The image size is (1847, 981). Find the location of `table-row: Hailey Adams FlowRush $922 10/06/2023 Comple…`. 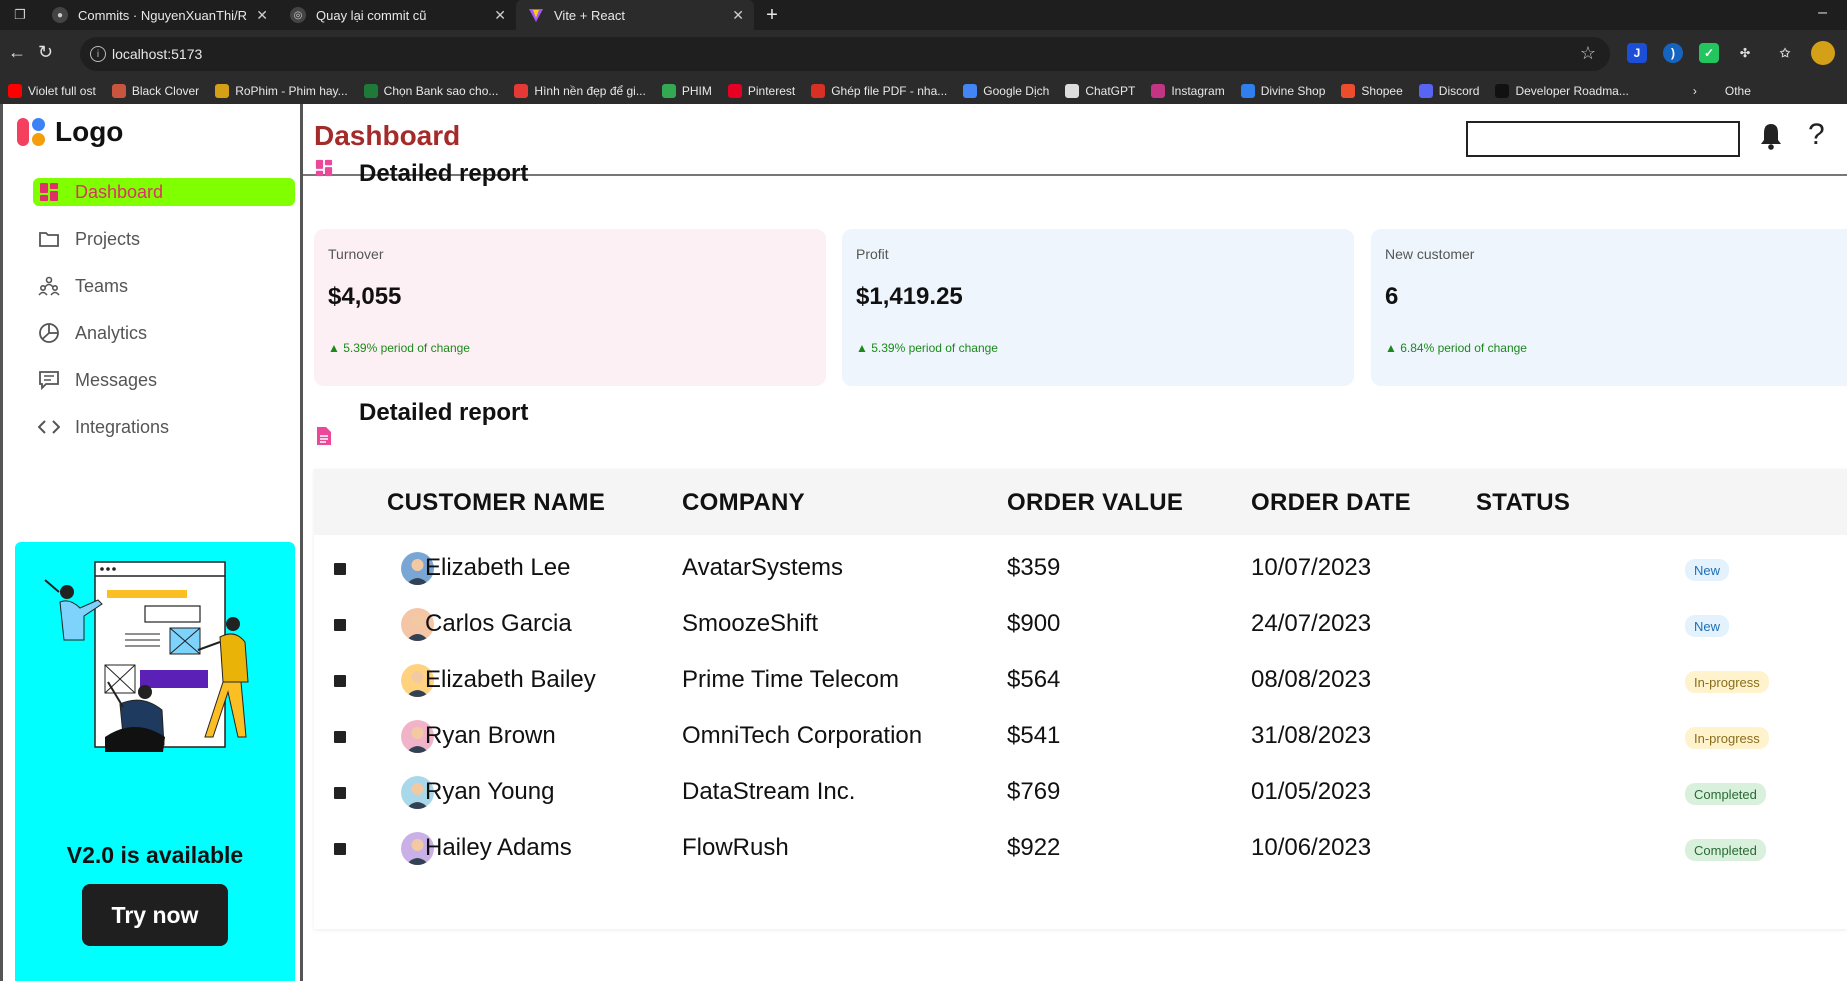

table-row: Hailey Adams FlowRush $922 10/06/2023 Comple… is located at coordinates (1080, 848).